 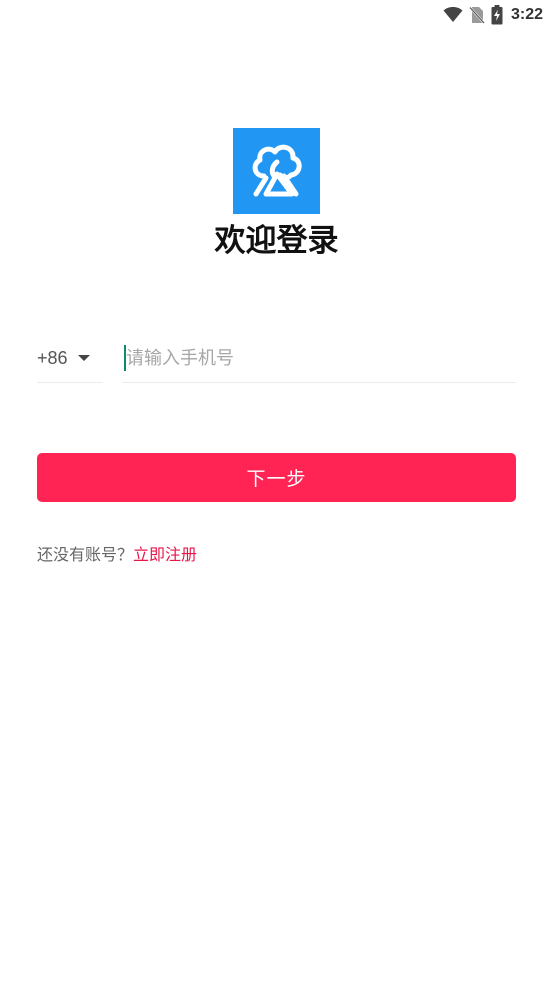 What do you see at coordinates (276, 477) in the screenshot?
I see `next-button: 下一步` at bounding box center [276, 477].